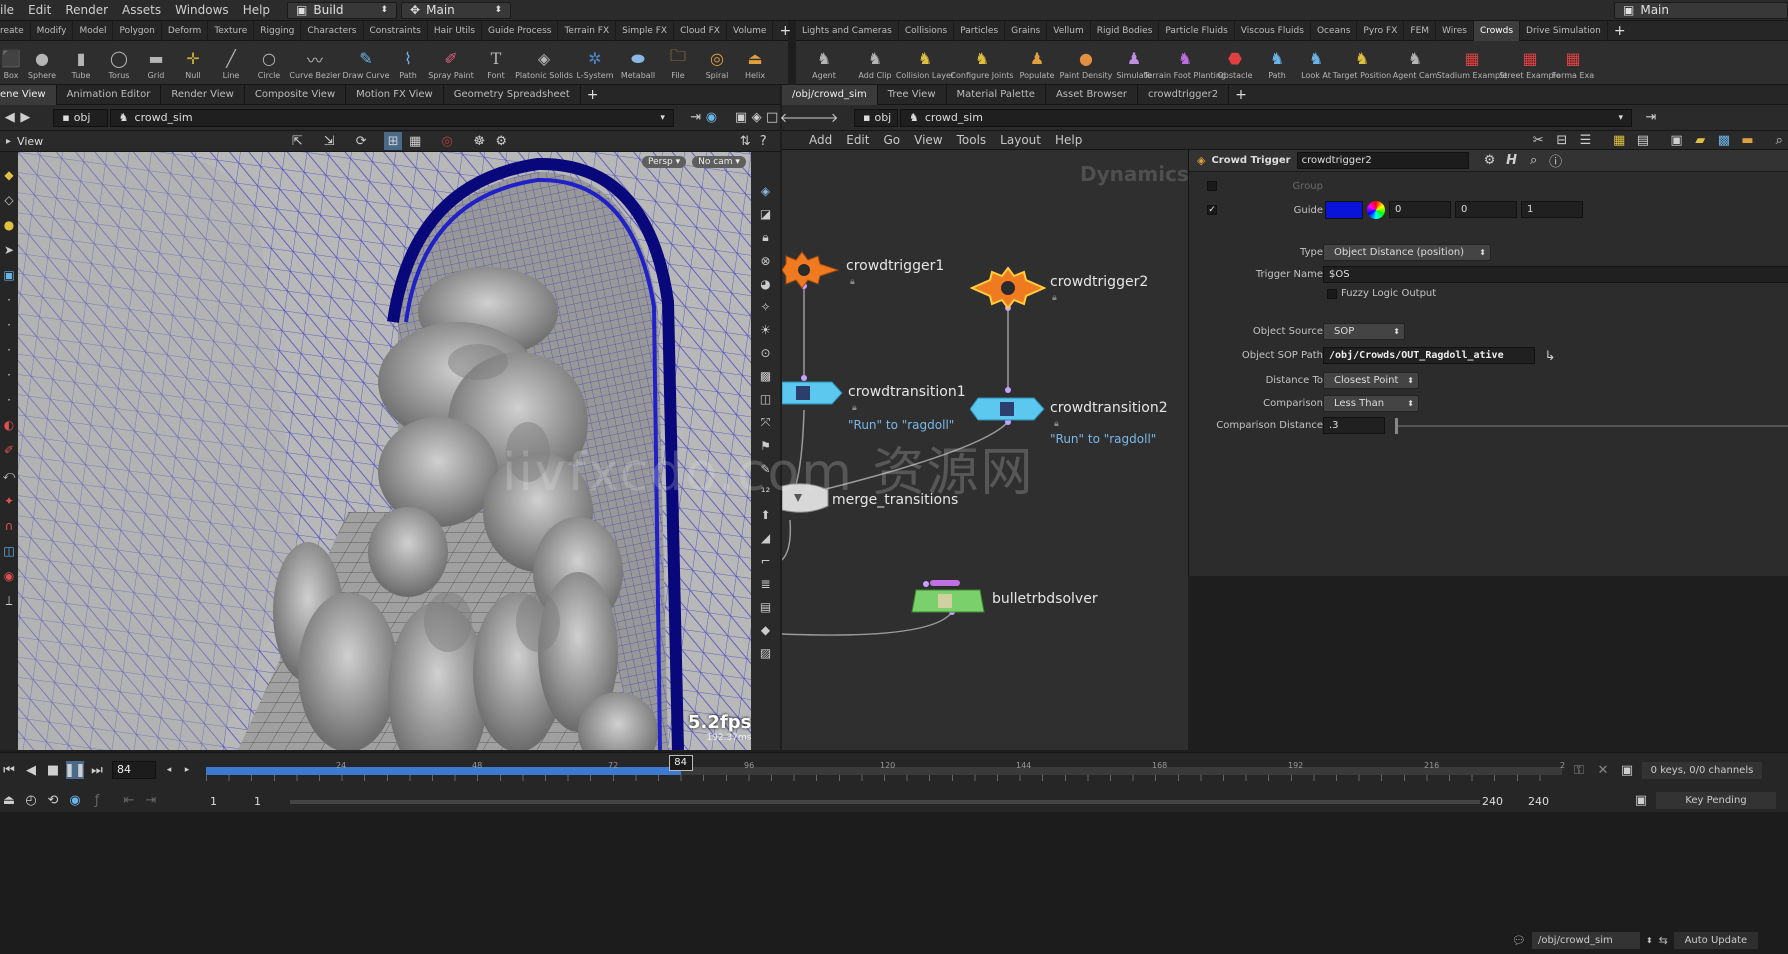 Image resolution: width=1788 pixels, height=954 pixels. What do you see at coordinates (772, 118) in the screenshot?
I see `maximize-icon: □` at bounding box center [772, 118].